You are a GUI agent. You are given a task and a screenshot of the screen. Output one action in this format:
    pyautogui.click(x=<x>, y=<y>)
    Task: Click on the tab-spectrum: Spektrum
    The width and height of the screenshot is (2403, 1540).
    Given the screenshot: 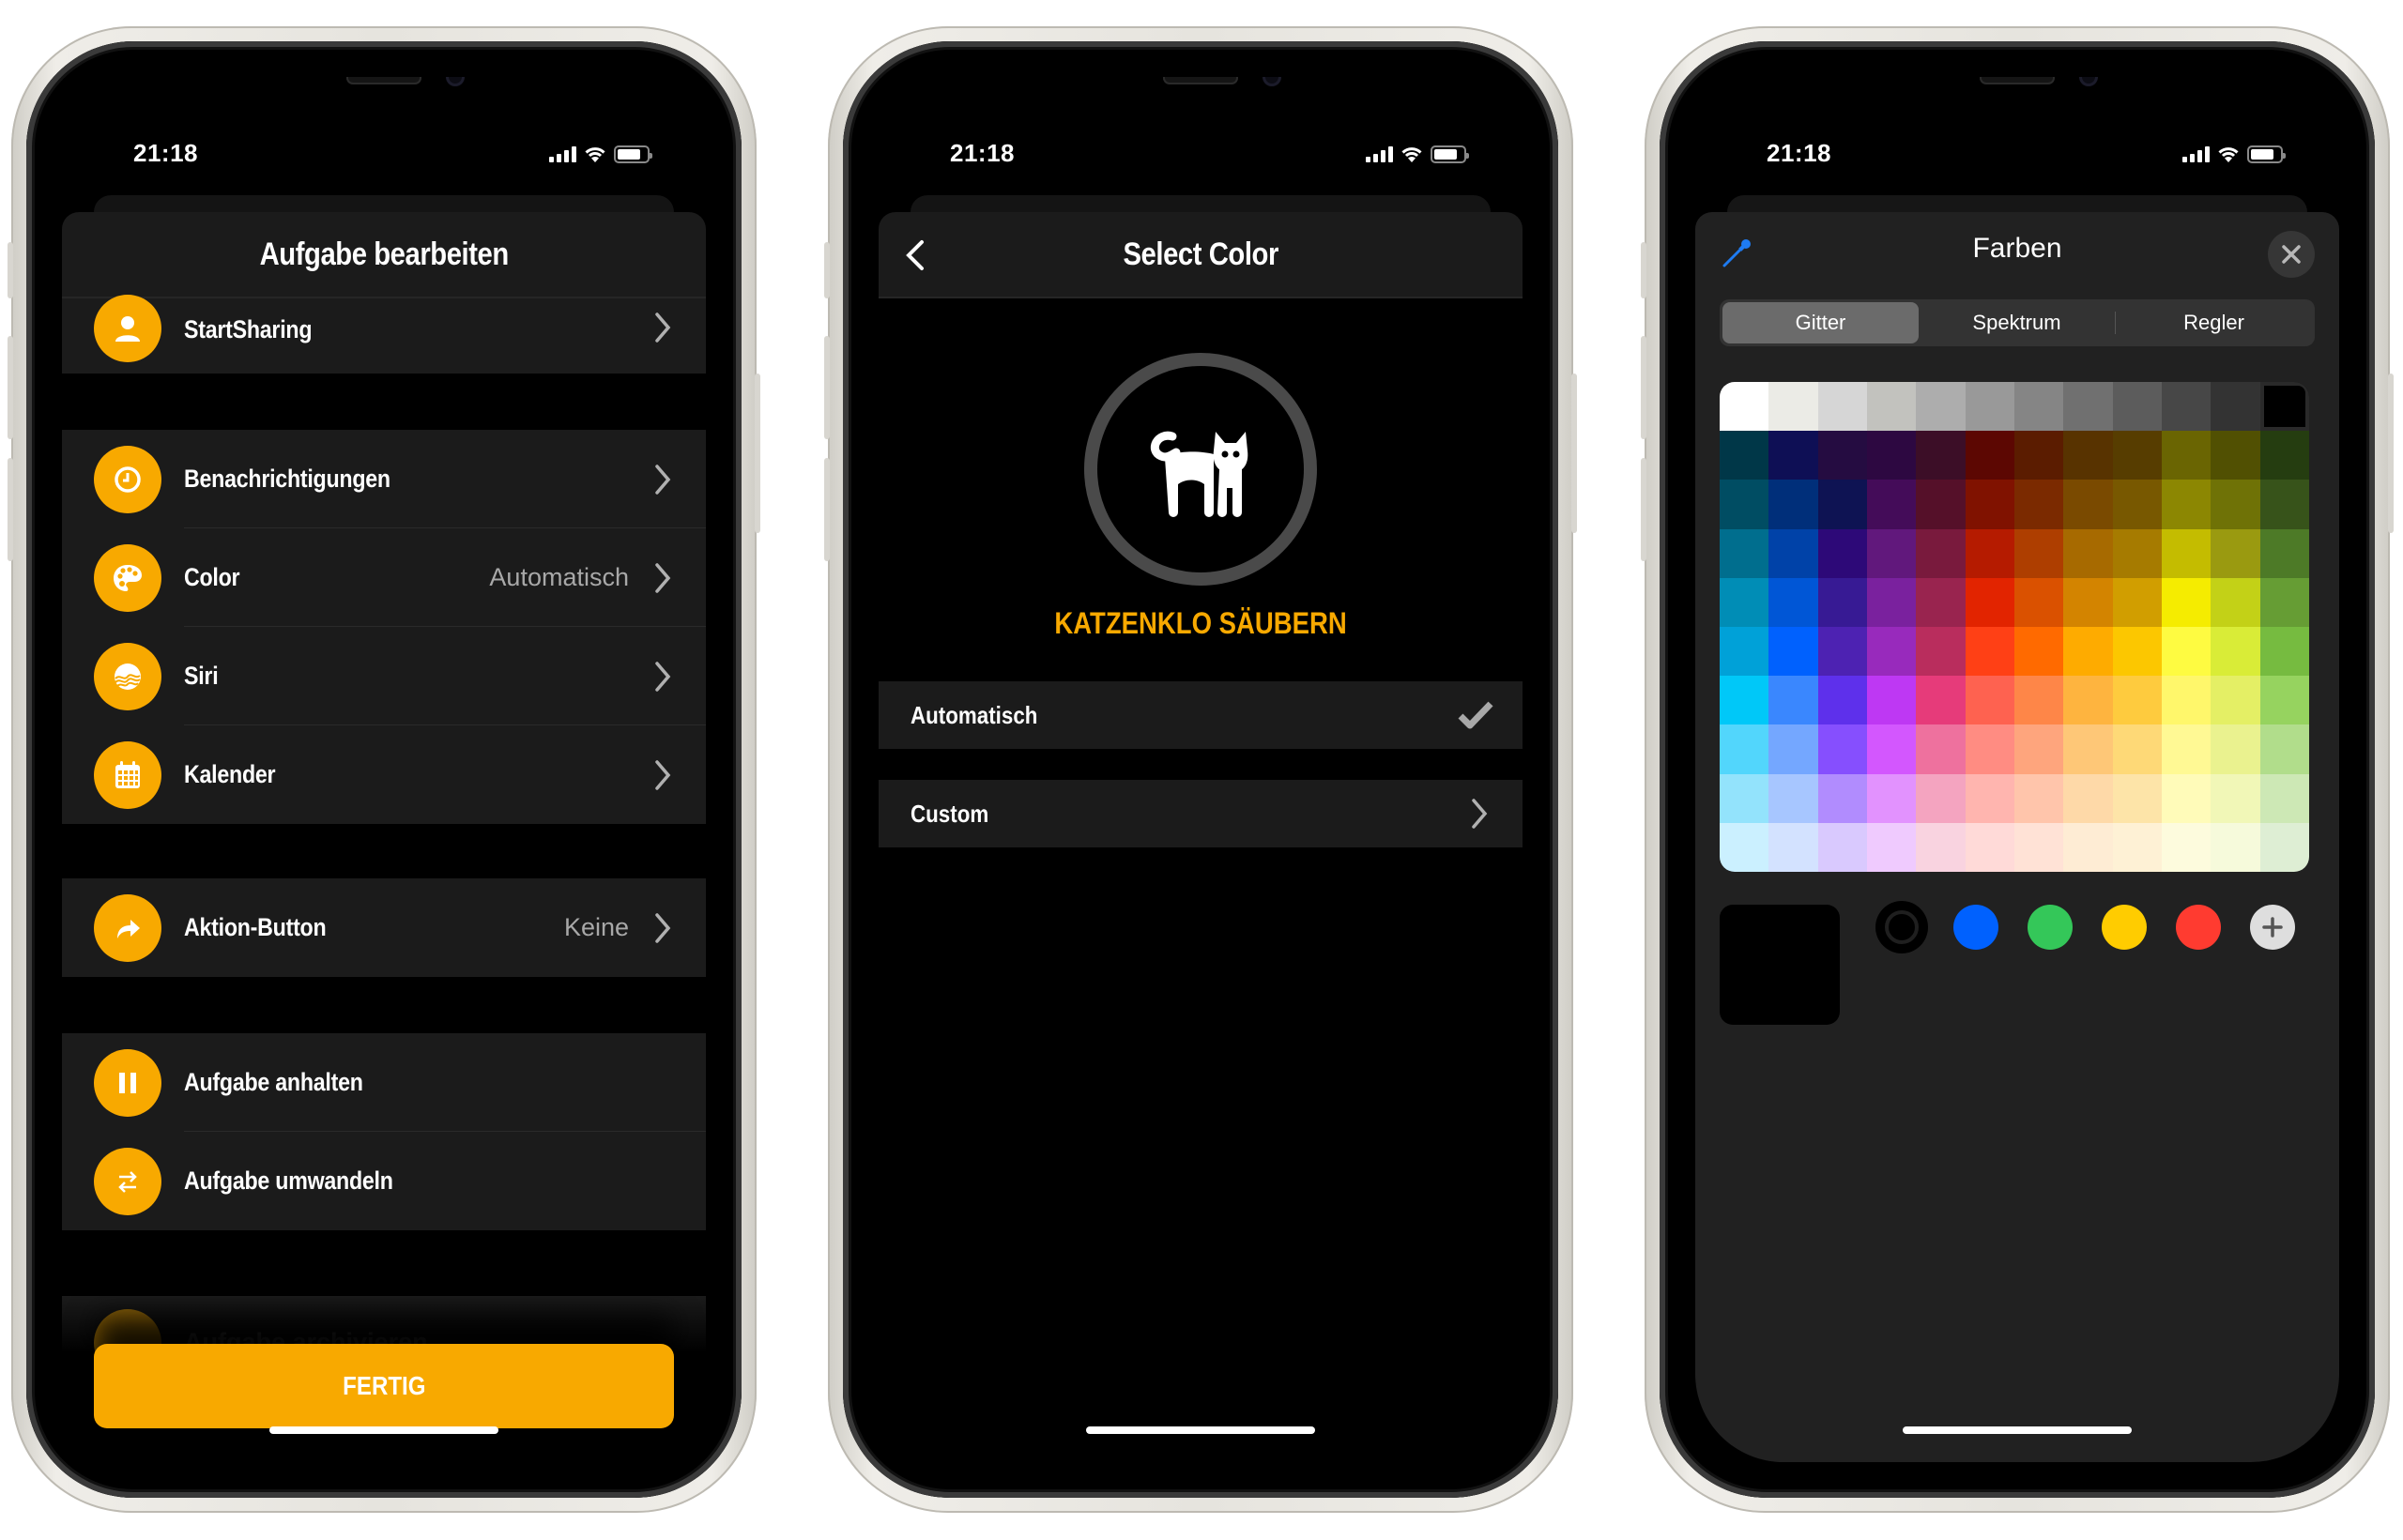 What is the action you would take?
    pyautogui.click(x=2017, y=322)
    